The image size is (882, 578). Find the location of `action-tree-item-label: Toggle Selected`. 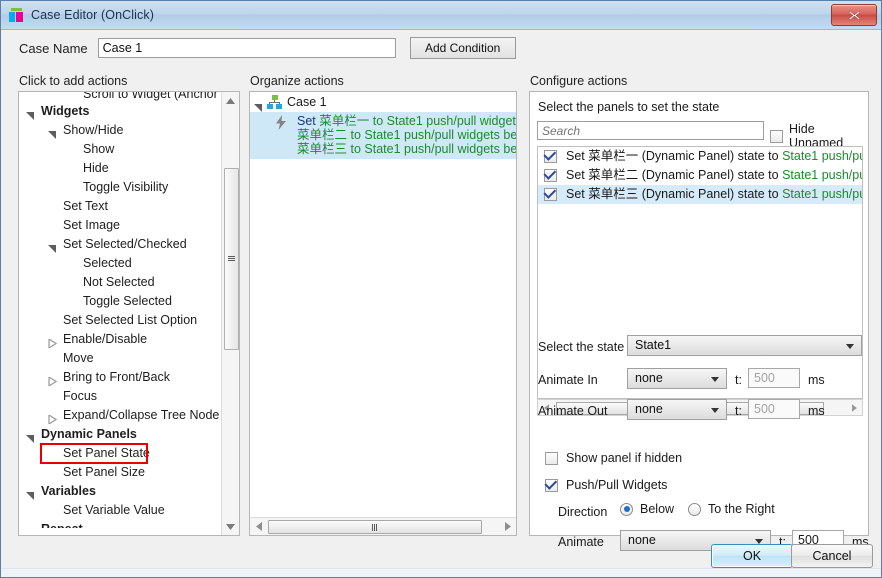

action-tree-item-label: Toggle Selected is located at coordinates (127, 301).